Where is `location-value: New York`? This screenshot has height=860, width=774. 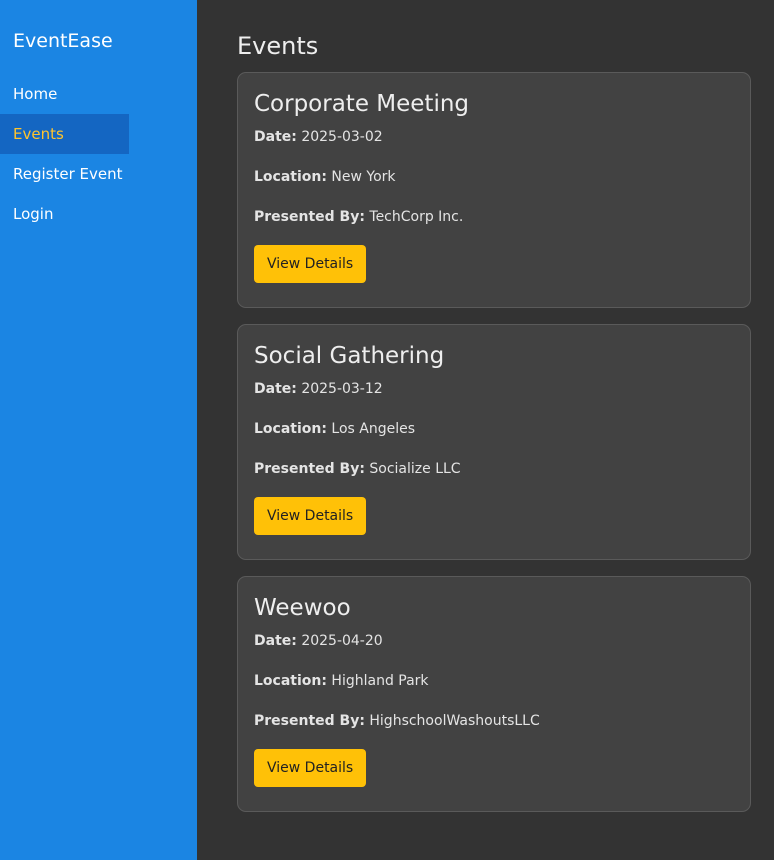 location-value: New York is located at coordinates (363, 177).